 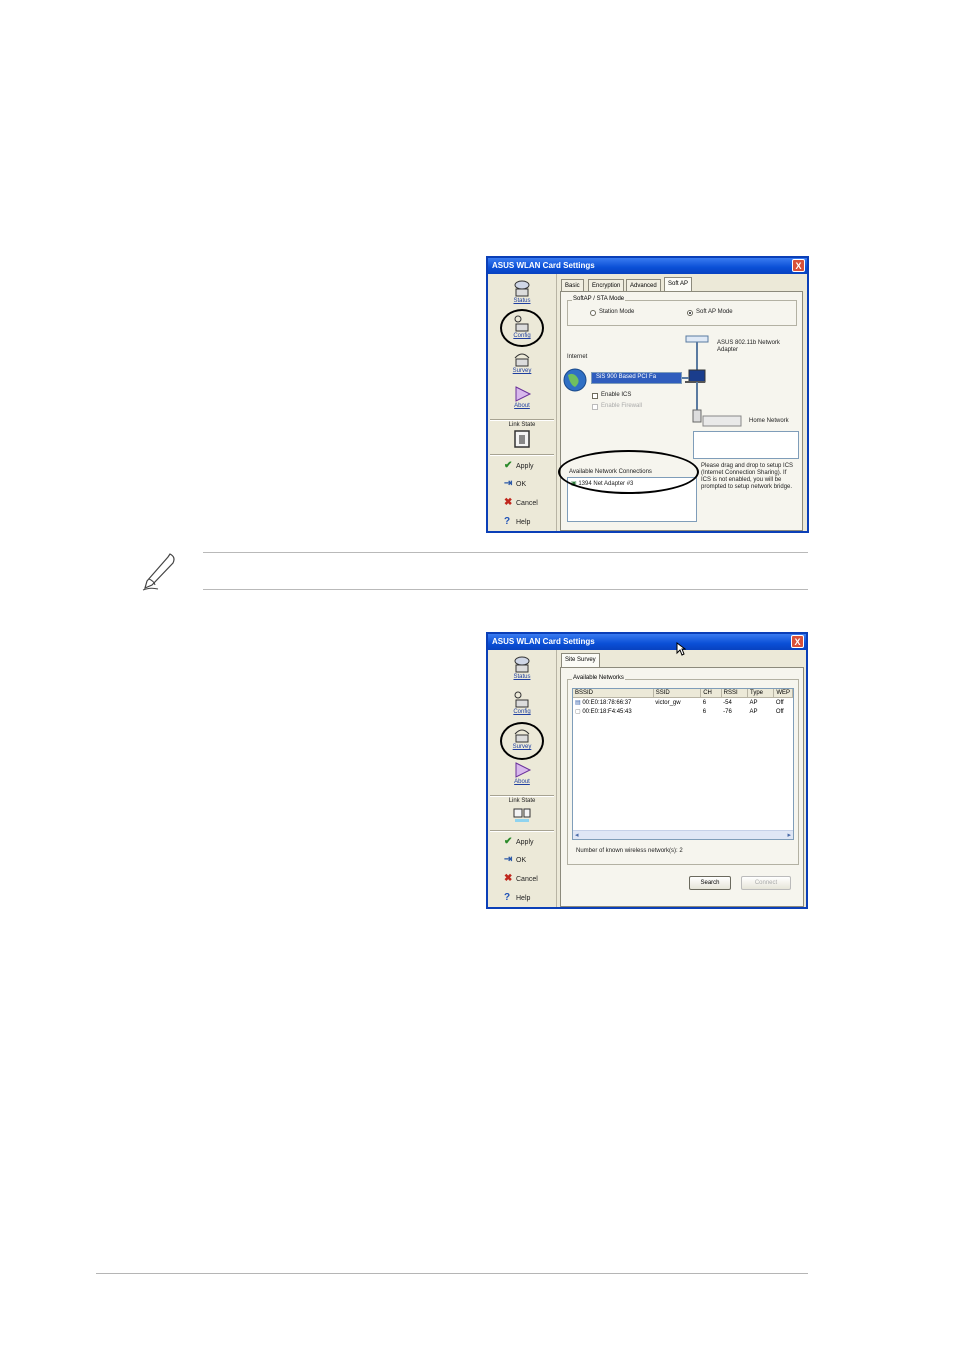 What do you see at coordinates (452, 1273) in the screenshot?
I see `page-footer-rule` at bounding box center [452, 1273].